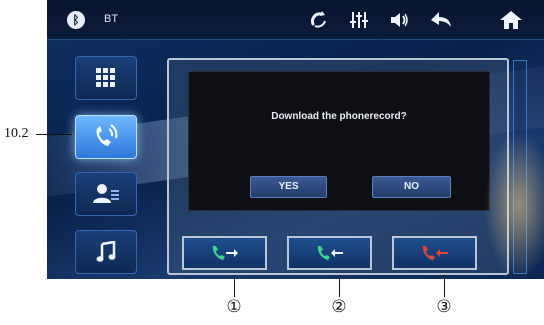 The height and width of the screenshot is (325, 544). I want to click on dialog-message: Download the phonerecord?, so click(339, 116).